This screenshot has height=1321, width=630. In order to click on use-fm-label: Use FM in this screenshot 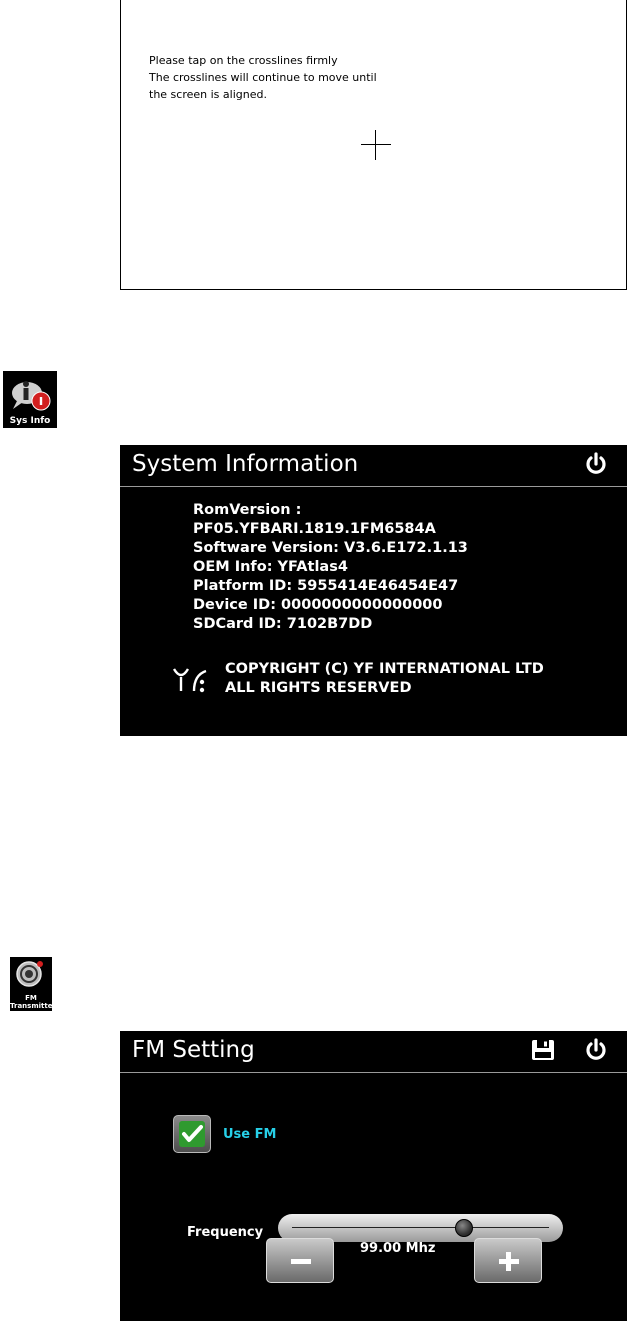, I will do `click(249, 1134)`.